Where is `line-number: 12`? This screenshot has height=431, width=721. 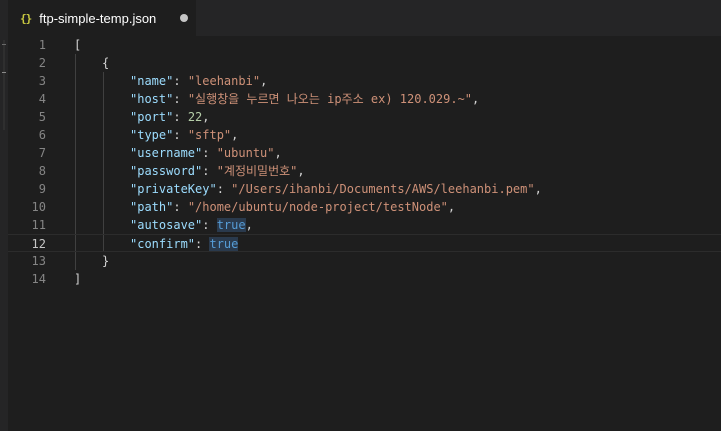
line-number: 12 is located at coordinates (38, 244).